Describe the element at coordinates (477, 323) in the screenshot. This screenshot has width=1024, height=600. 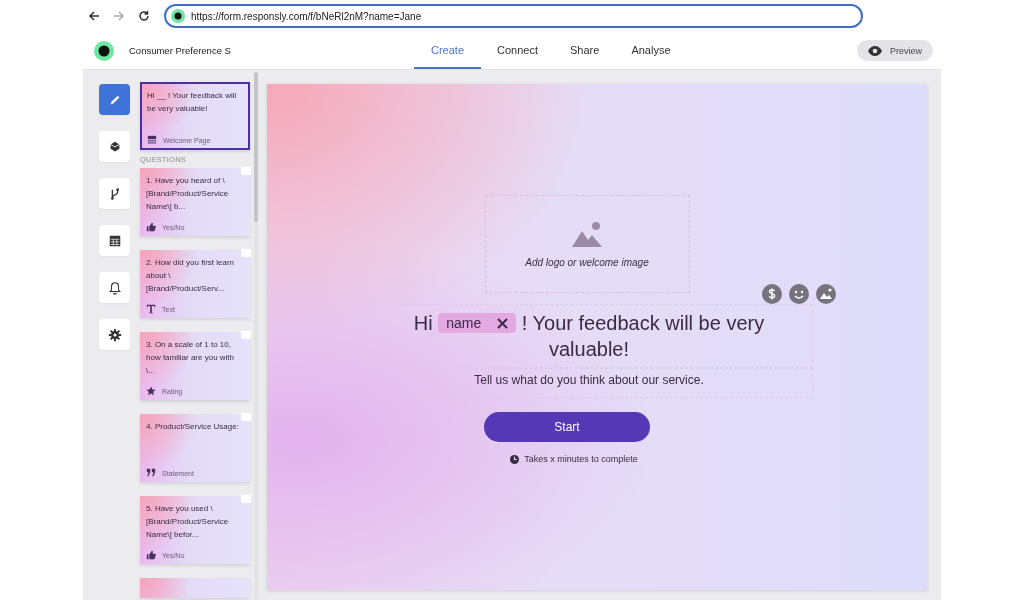
I see `variable-tag: name` at that location.